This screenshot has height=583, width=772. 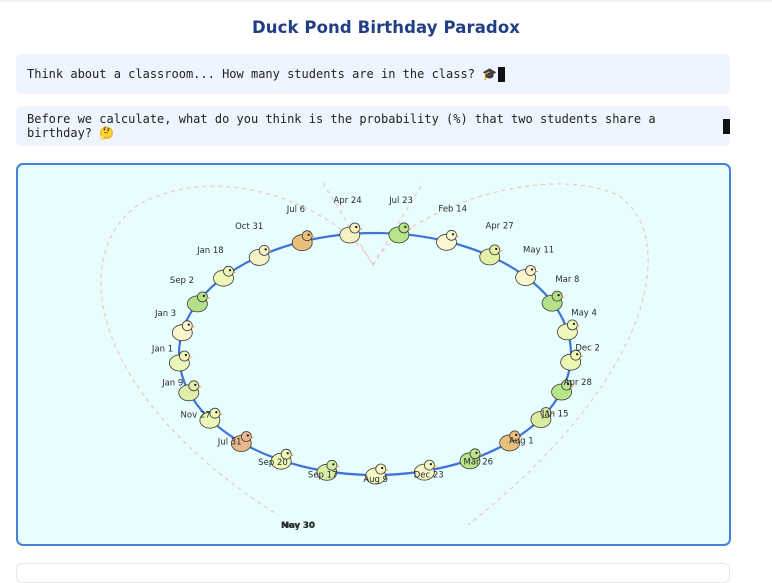 I want to click on duck-birthday-label: Feb 14, so click(x=452, y=210).